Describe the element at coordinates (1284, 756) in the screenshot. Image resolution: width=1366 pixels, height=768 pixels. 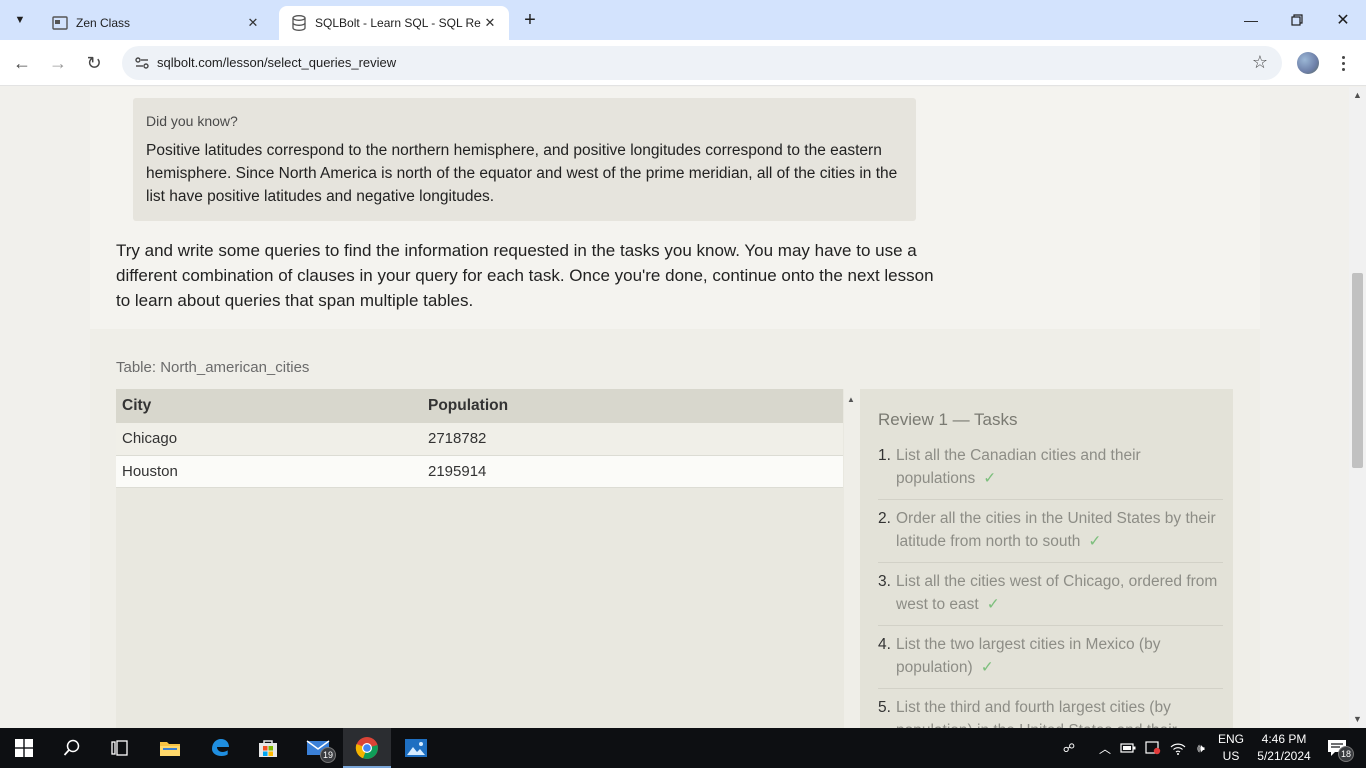
I see `clock-date: 5/21/2024` at that location.